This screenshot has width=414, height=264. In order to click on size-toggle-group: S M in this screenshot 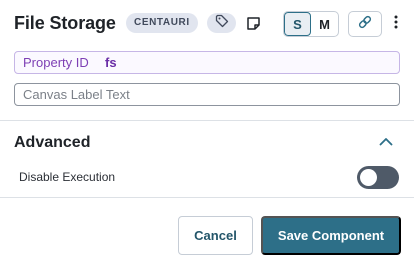, I will do `click(311, 24)`.